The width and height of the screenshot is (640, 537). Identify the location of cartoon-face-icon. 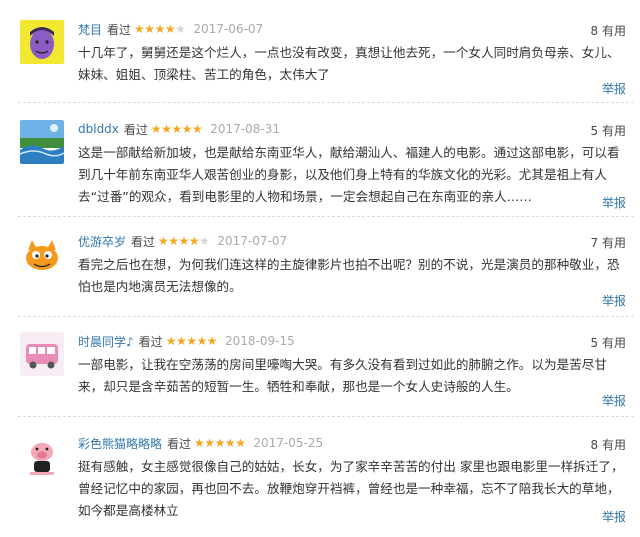
(42, 42).